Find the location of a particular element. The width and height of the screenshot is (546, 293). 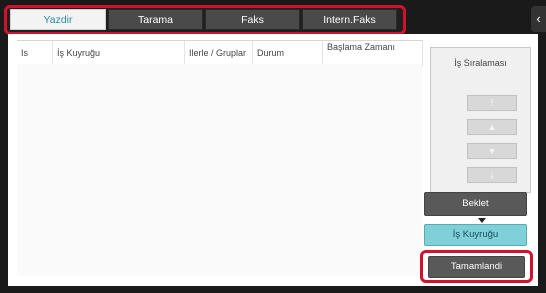

job-order-group: İş Sıralaması ⤒ ▲ ▼ ⤓ is located at coordinates (480, 120).